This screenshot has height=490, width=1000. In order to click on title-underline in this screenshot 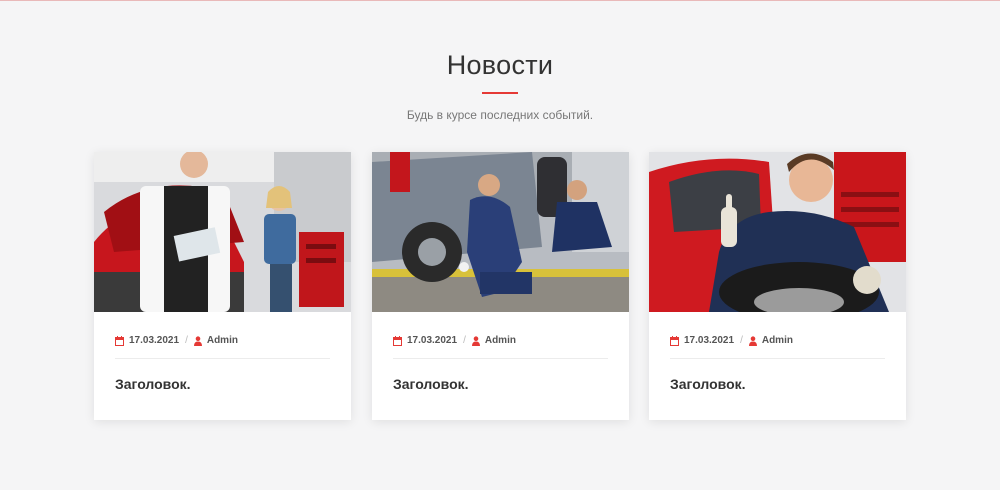, I will do `click(500, 93)`.